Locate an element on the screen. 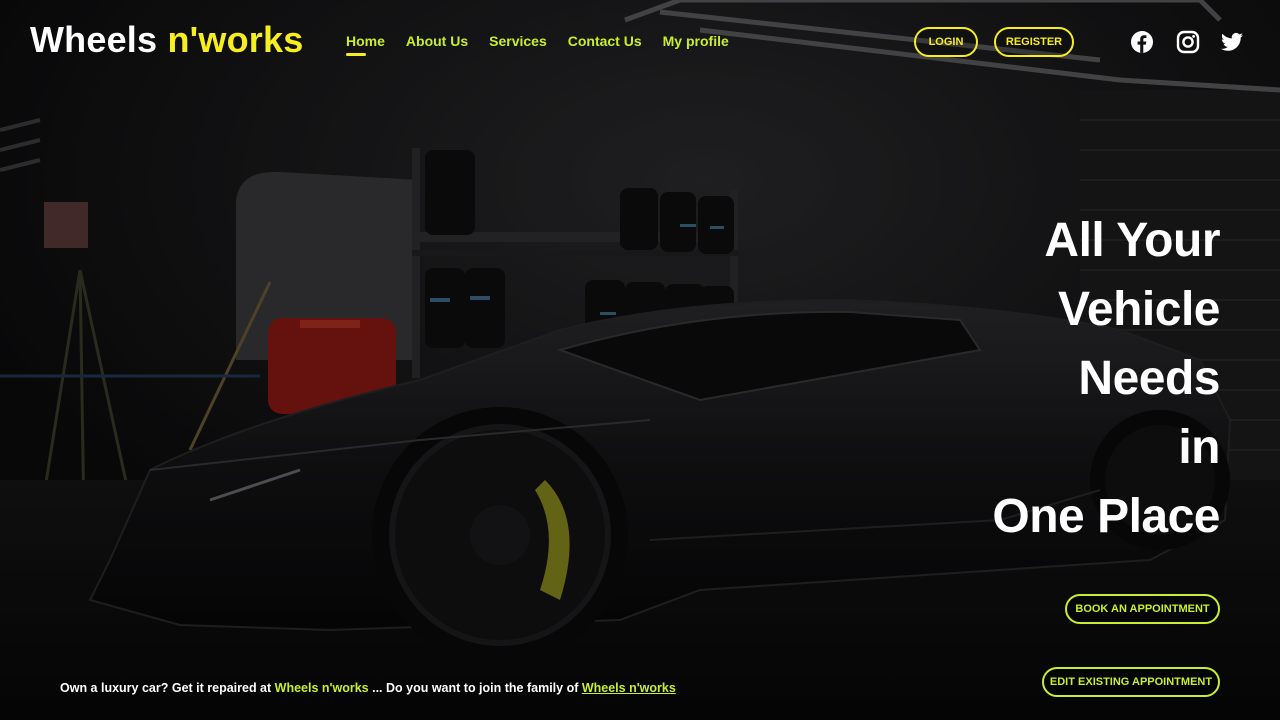  book-appointment-button: BOOK AN APPOINTMENT is located at coordinates (1142, 609).